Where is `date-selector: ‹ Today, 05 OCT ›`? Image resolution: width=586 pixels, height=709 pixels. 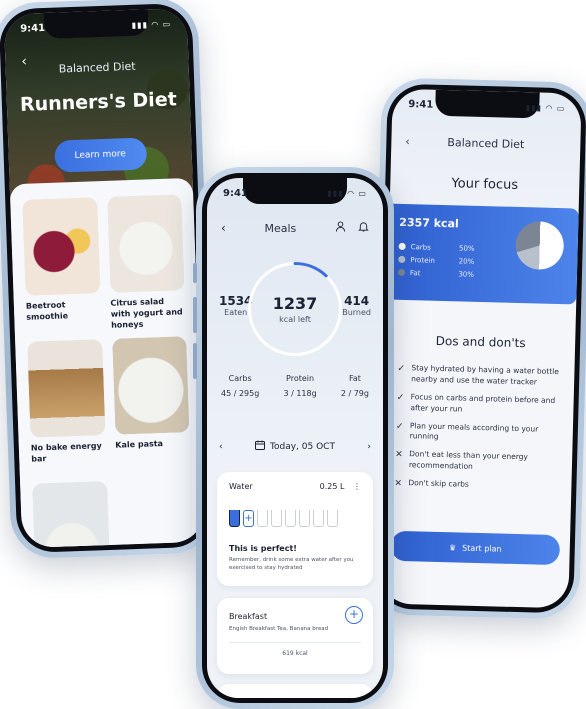 date-selector: ‹ Today, 05 OCT › is located at coordinates (295, 446).